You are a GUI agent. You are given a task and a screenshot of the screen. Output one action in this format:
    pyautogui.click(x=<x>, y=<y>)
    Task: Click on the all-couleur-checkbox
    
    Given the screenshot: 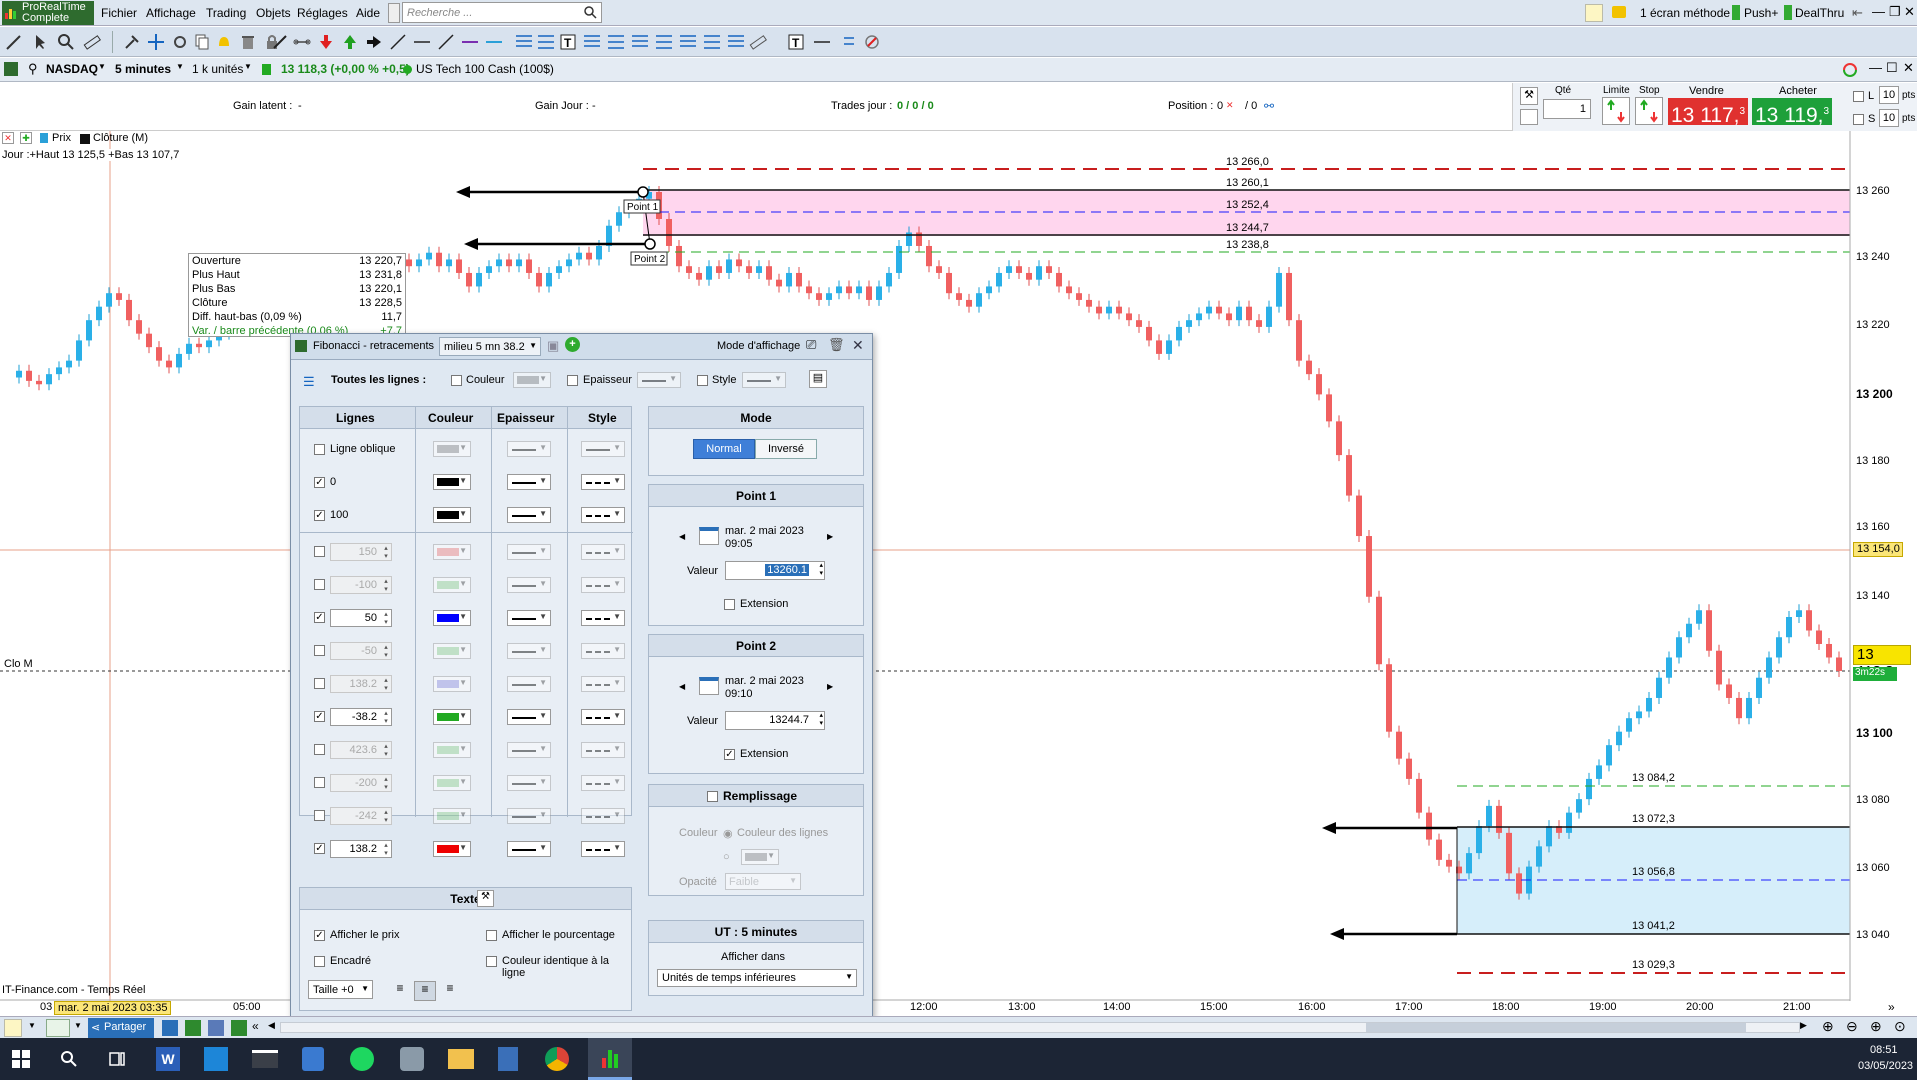 What is the action you would take?
    pyautogui.click(x=456, y=380)
    